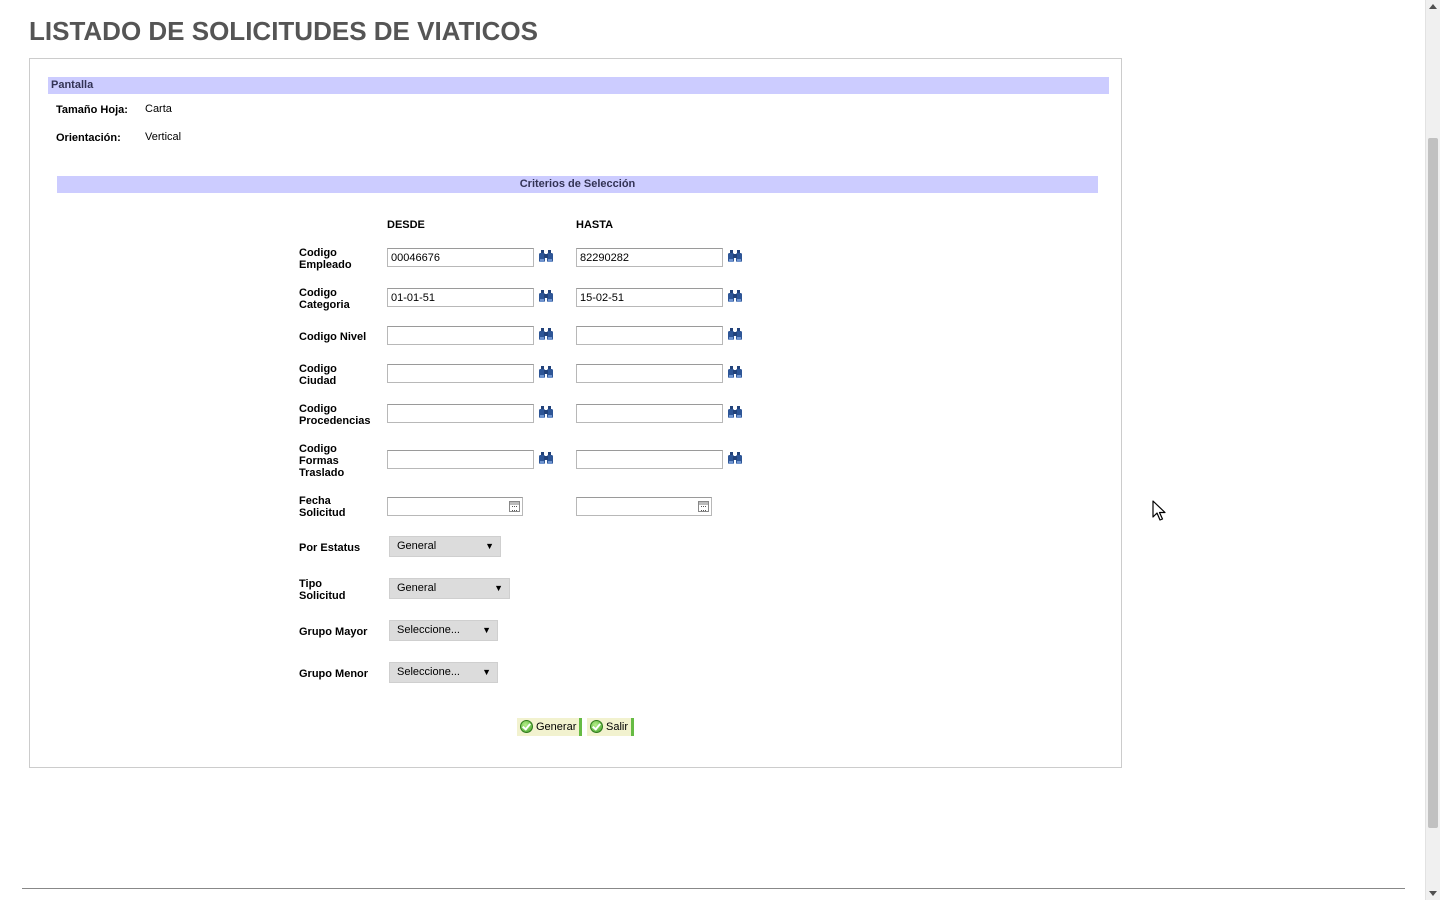  Describe the element at coordinates (158, 109) in the screenshot. I see `tamano-hoja-value: Carta` at that location.